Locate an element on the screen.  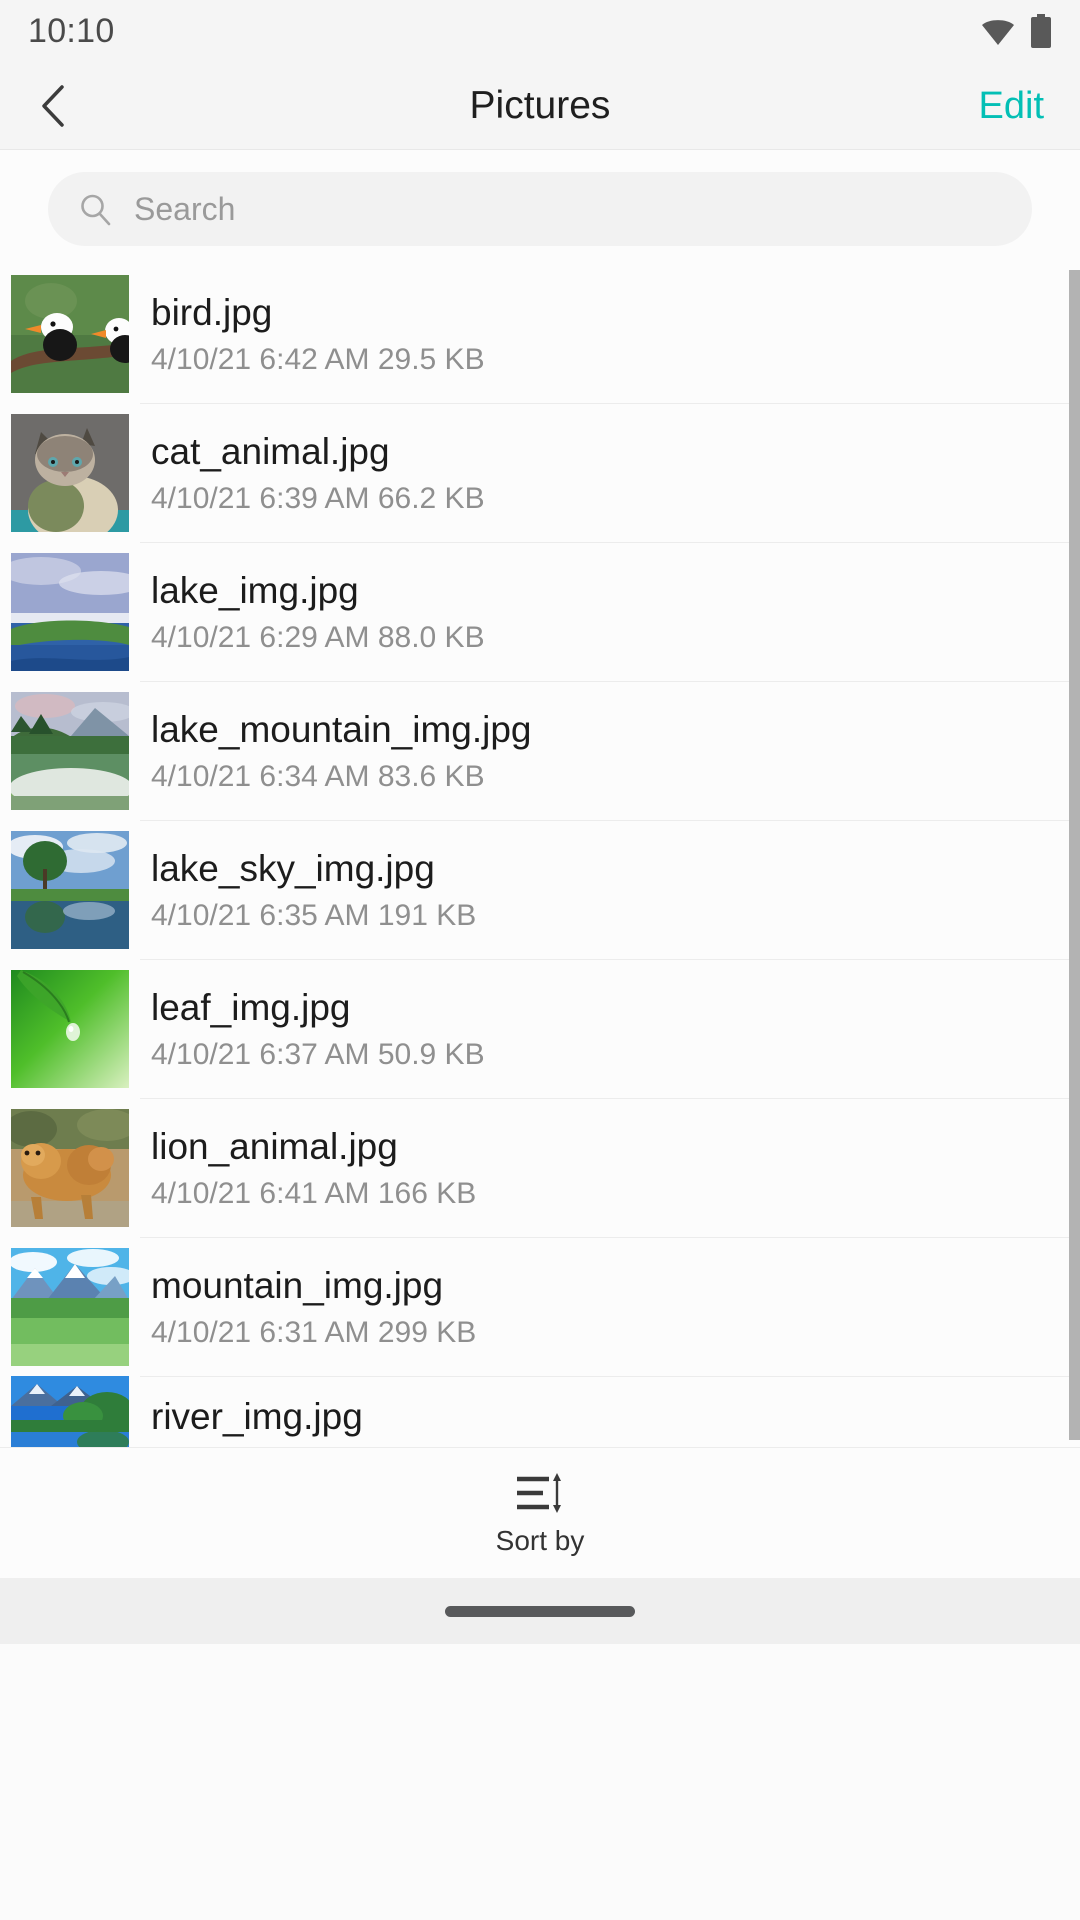
file-meta: 4/10/21 6:34 AM 83.6 KB is located at coordinates (318, 776).